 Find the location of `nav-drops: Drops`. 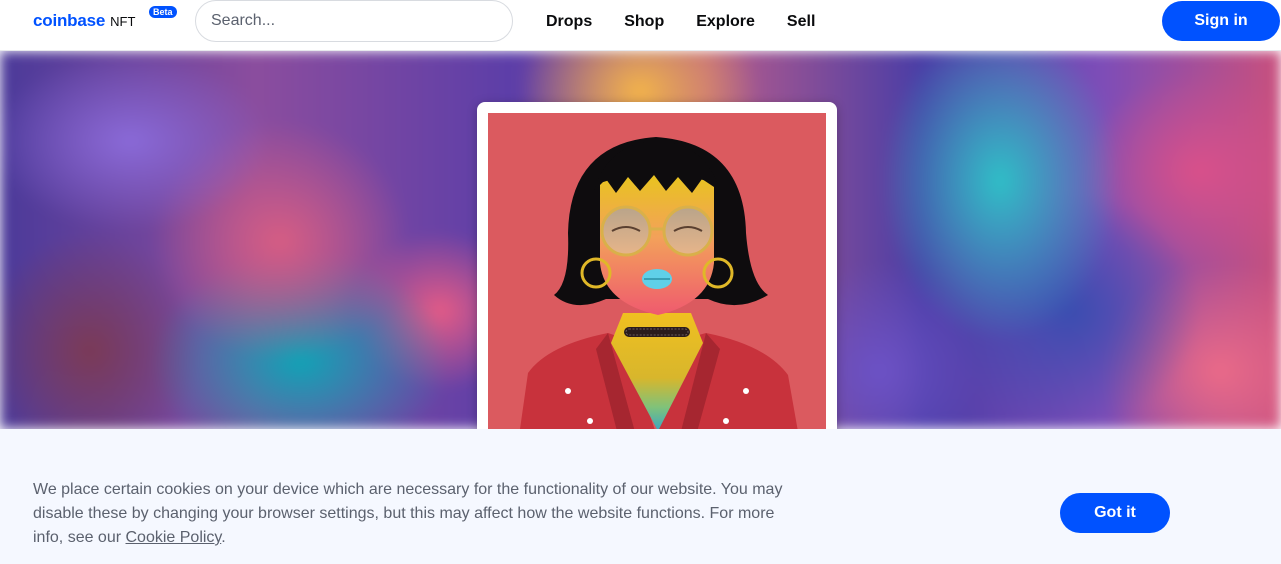

nav-drops: Drops is located at coordinates (569, 22).